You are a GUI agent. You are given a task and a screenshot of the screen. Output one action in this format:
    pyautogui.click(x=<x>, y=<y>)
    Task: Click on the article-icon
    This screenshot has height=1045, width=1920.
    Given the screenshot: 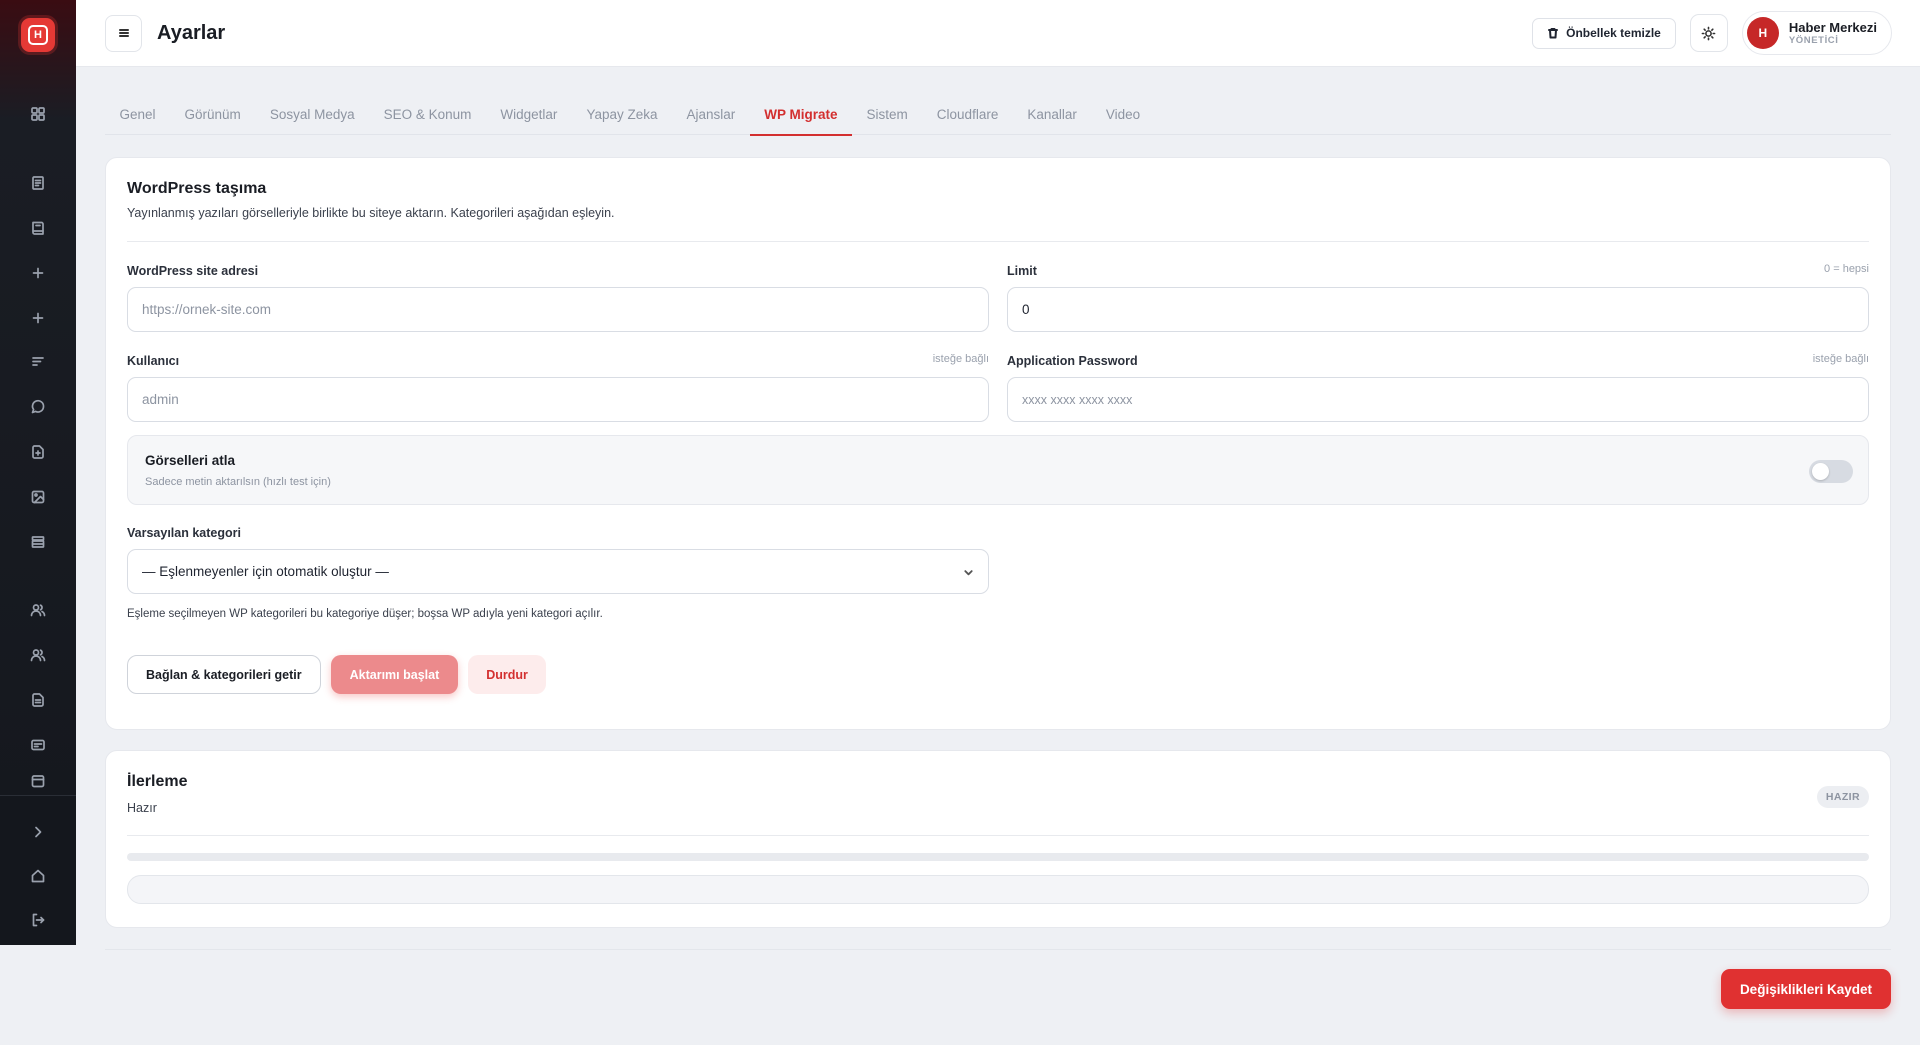 What is the action you would take?
    pyautogui.click(x=38, y=183)
    